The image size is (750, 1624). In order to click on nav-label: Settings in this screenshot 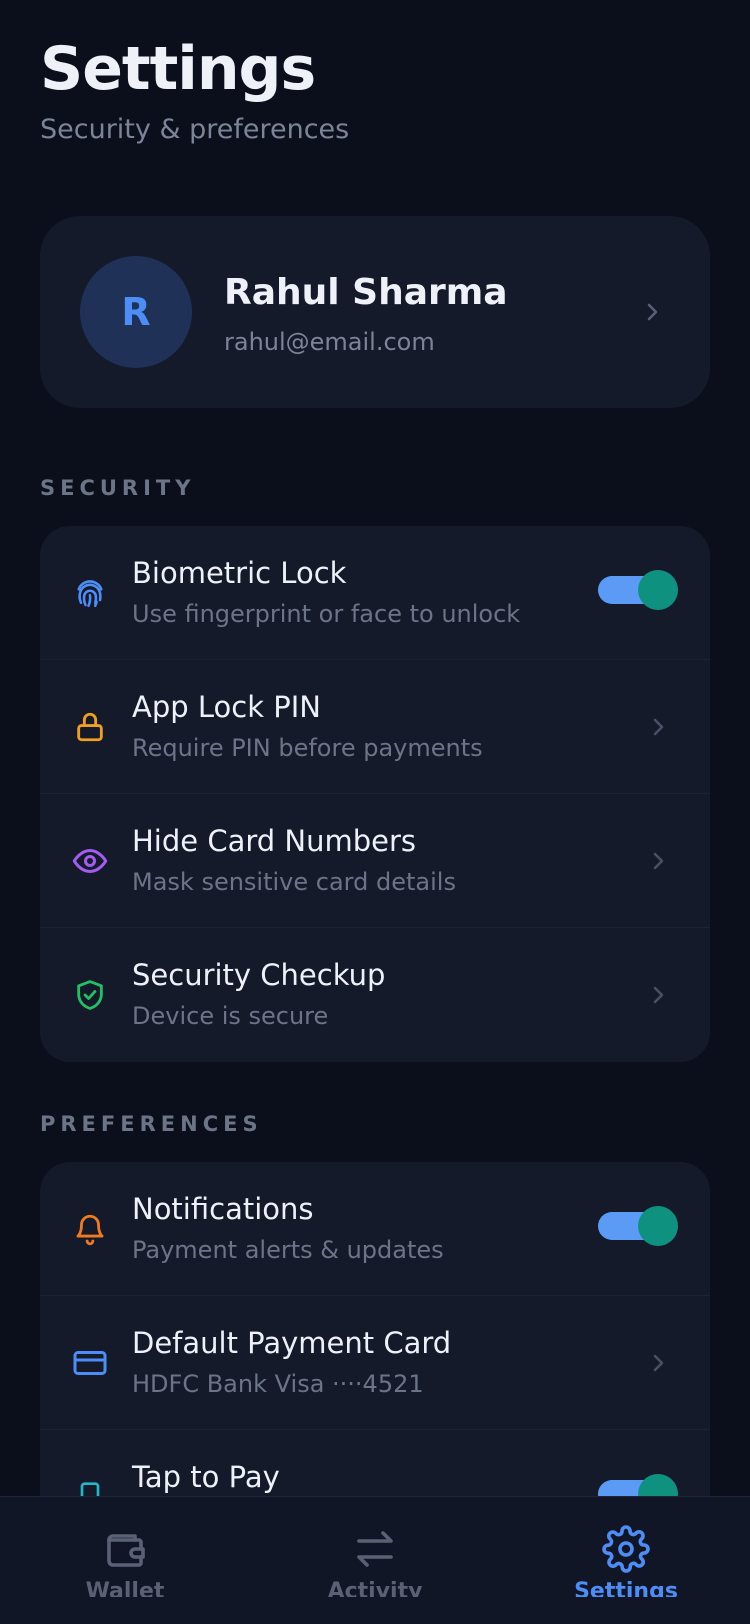, I will do `click(626, 1588)`.